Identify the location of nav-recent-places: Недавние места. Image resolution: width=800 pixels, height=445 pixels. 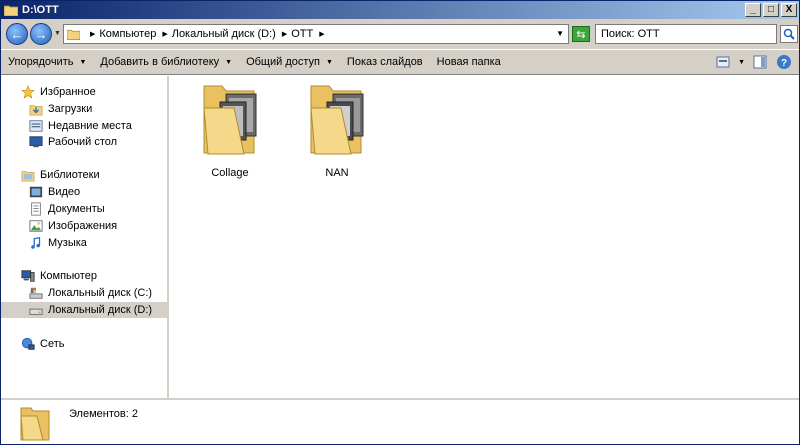
(84, 126).